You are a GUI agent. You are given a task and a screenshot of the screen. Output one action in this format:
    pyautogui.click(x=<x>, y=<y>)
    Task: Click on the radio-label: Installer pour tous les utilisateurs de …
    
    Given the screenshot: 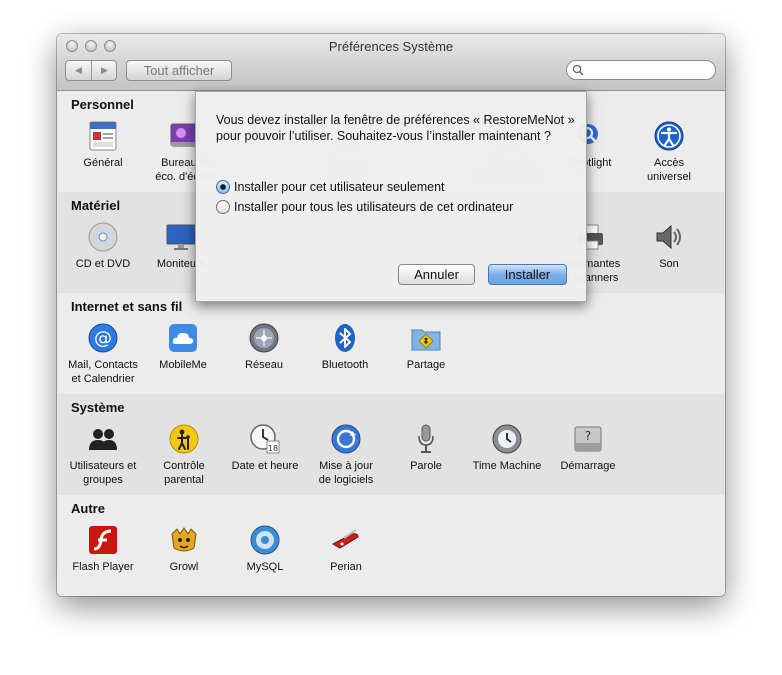 What is the action you would take?
    pyautogui.click(x=374, y=207)
    